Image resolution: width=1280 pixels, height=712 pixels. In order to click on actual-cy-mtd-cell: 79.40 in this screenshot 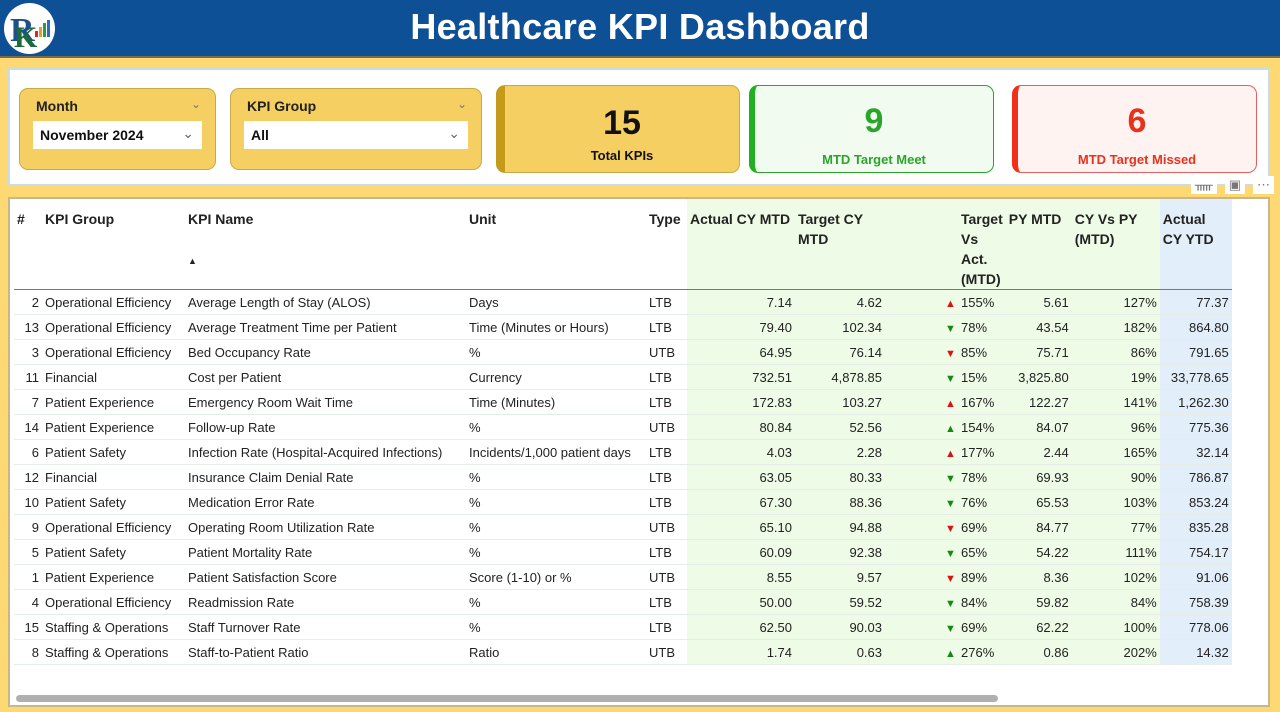, I will do `click(741, 327)`.